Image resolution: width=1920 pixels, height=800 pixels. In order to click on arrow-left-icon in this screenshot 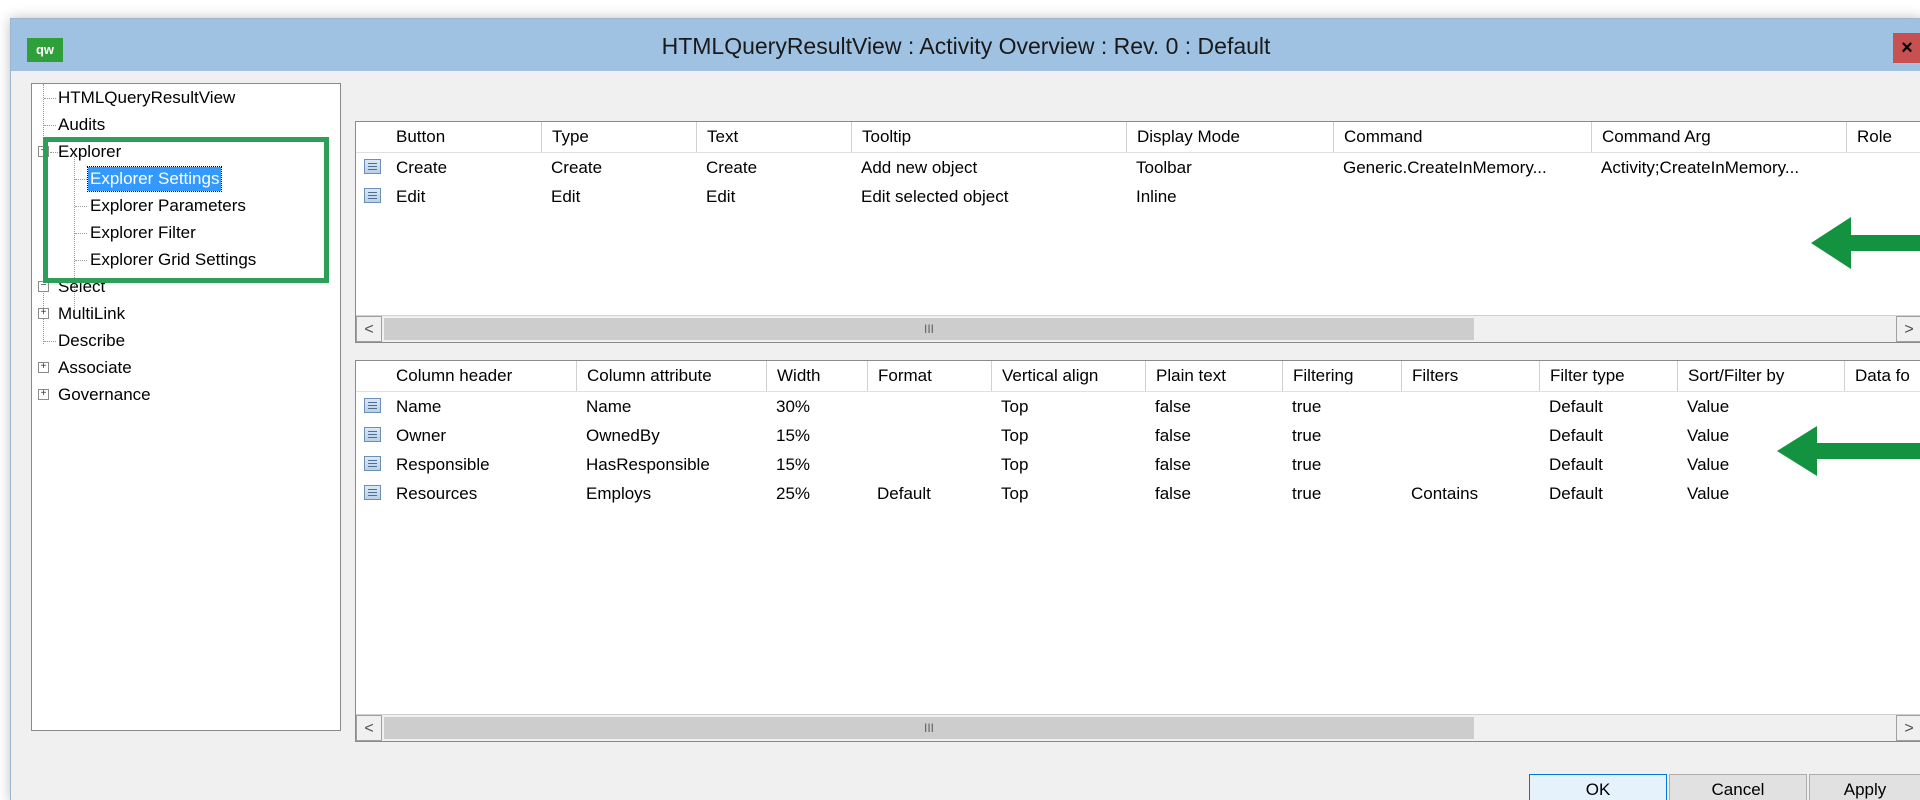, I will do `click(1848, 451)`.